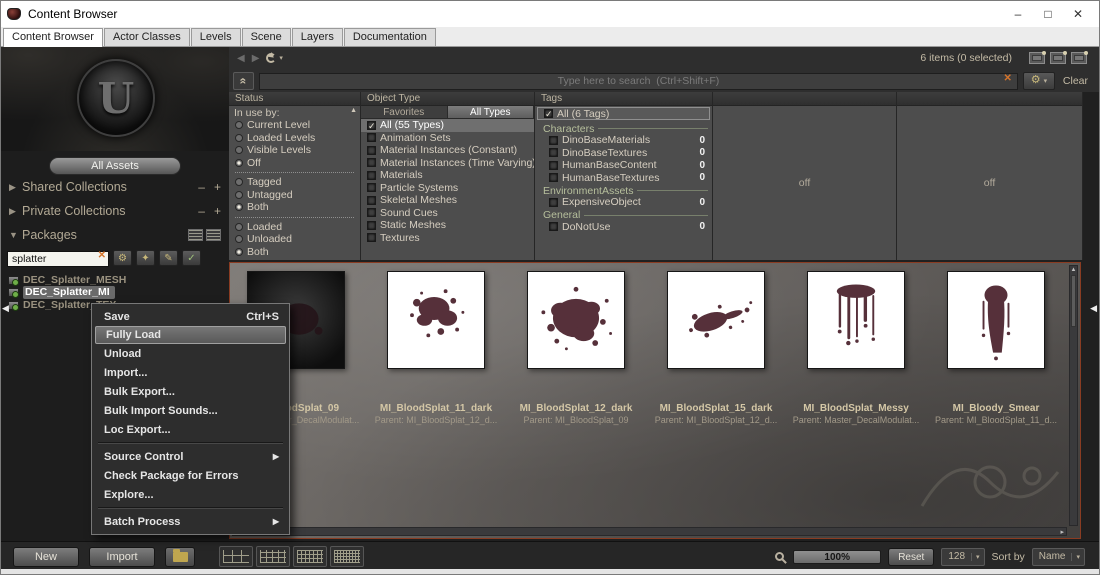 This screenshot has height=575, width=1100. I want to click on import-button: Import, so click(122, 556).